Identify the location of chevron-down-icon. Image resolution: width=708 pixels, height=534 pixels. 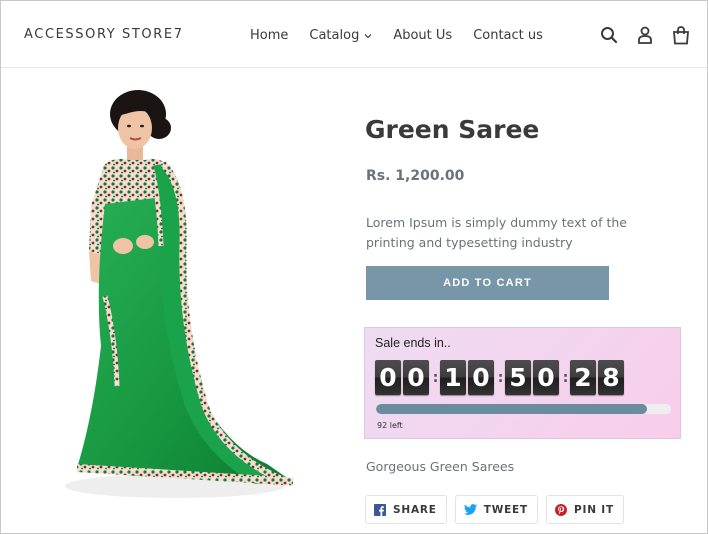
(368, 35).